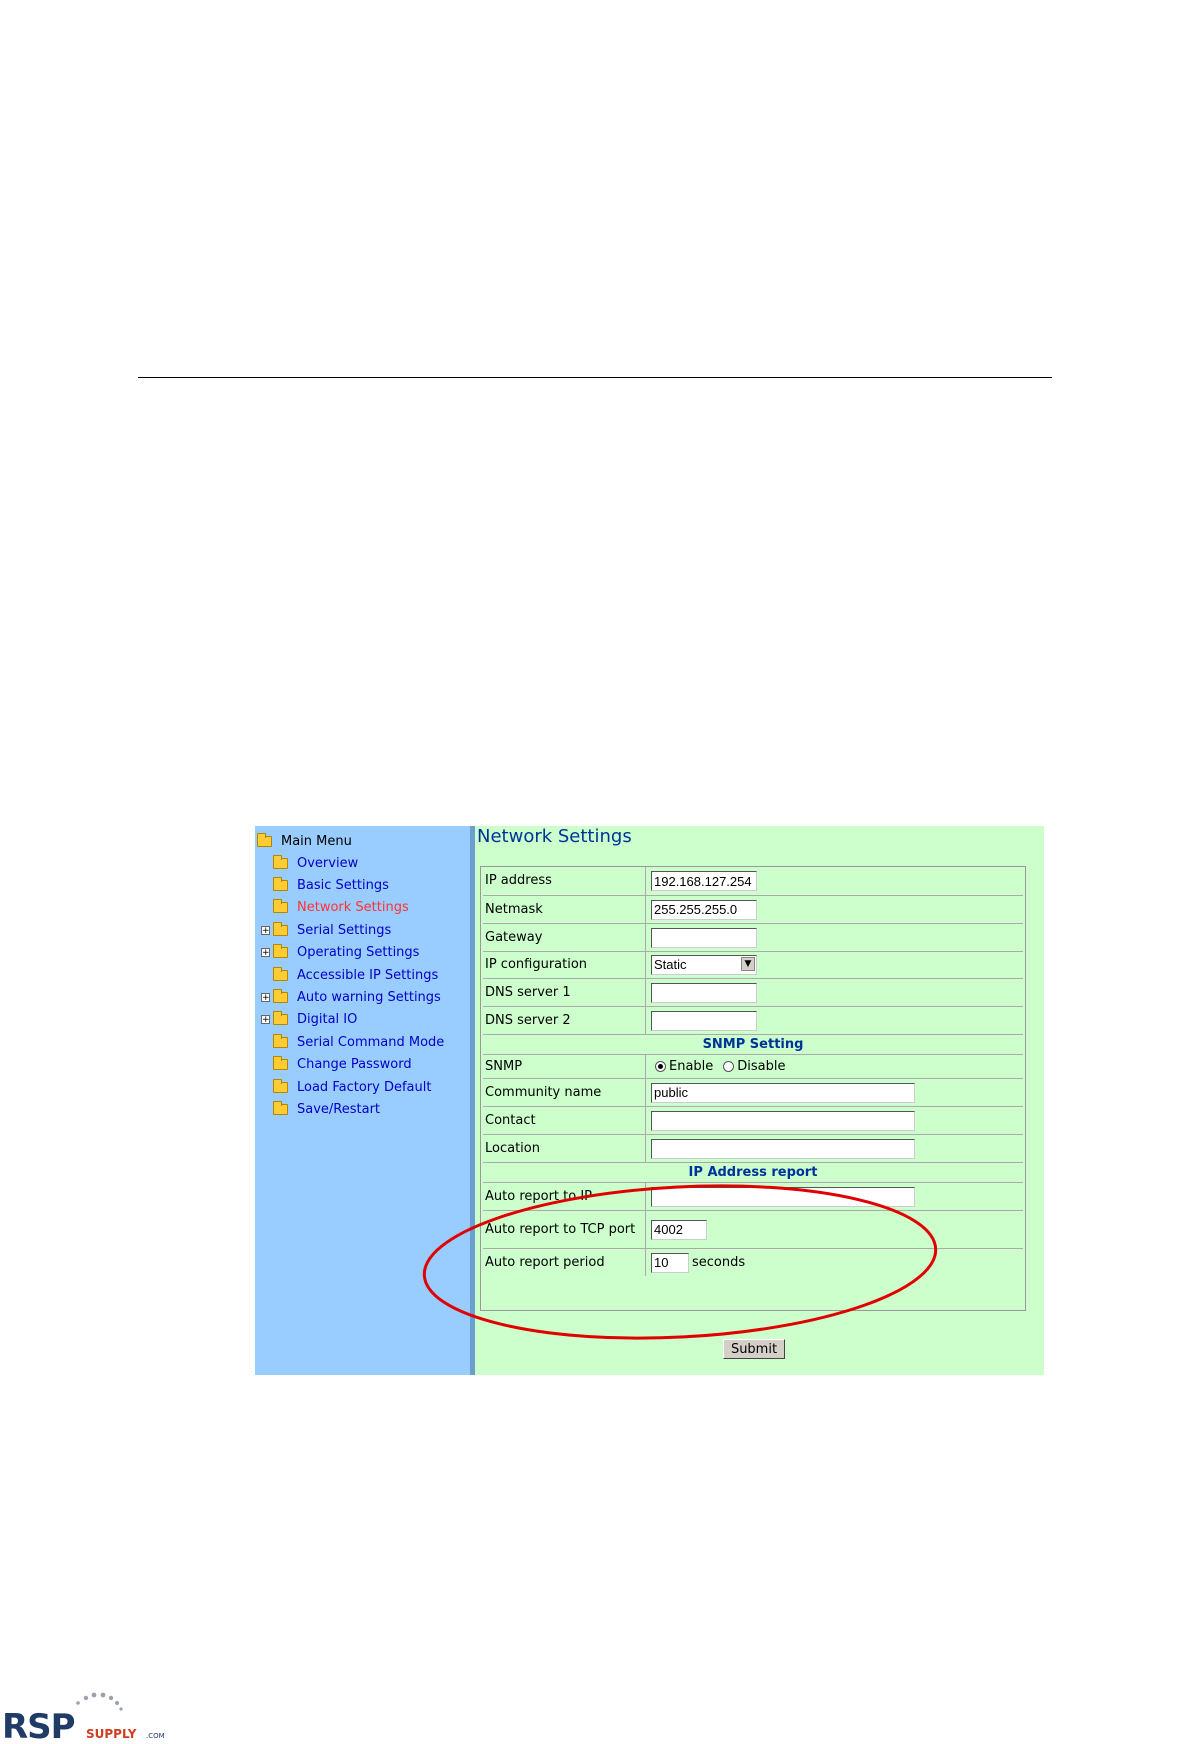  What do you see at coordinates (358, 953) in the screenshot?
I see `sidebar-item-label: Operating Settings` at bounding box center [358, 953].